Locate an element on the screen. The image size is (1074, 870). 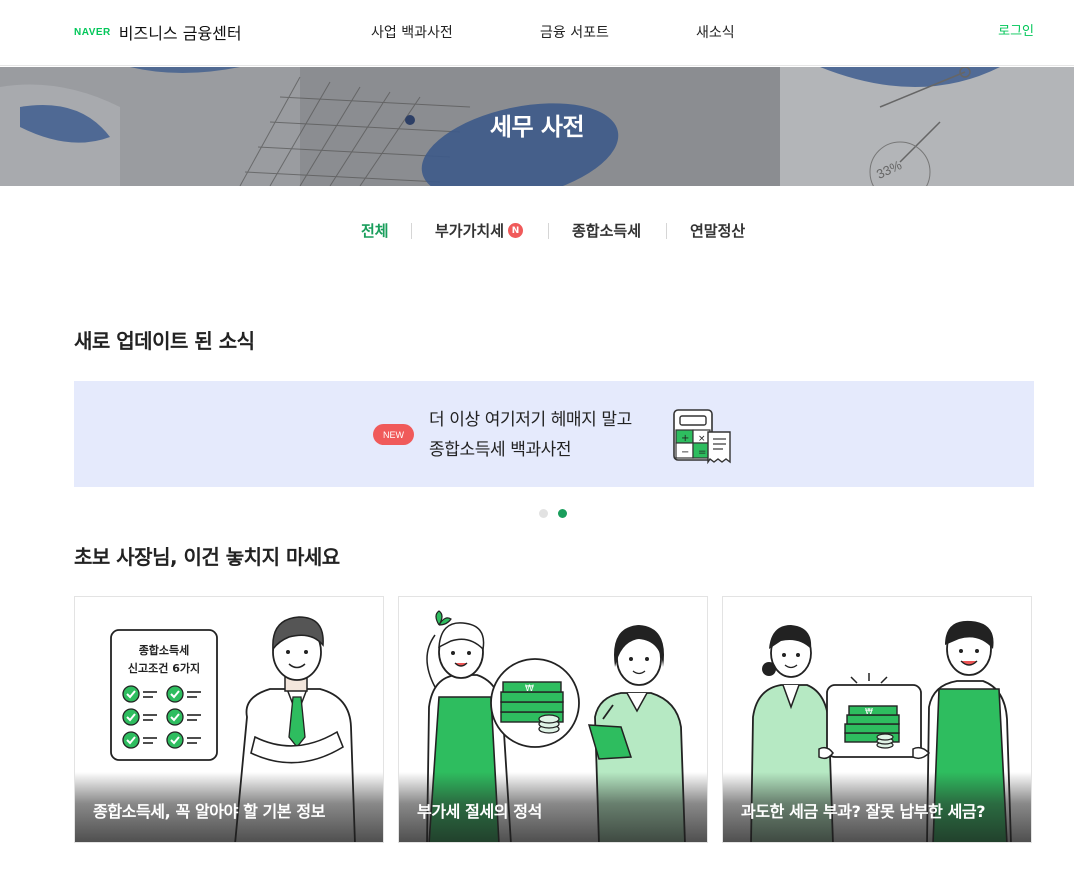
page-title: 세무 사전 is located at coordinates (537, 127).